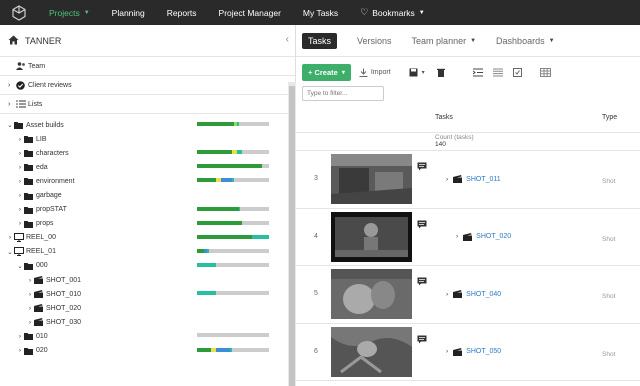 This screenshot has width=640, height=386. Describe the element at coordinates (144, 195) in the screenshot. I see `tree-item: › garbage` at that location.